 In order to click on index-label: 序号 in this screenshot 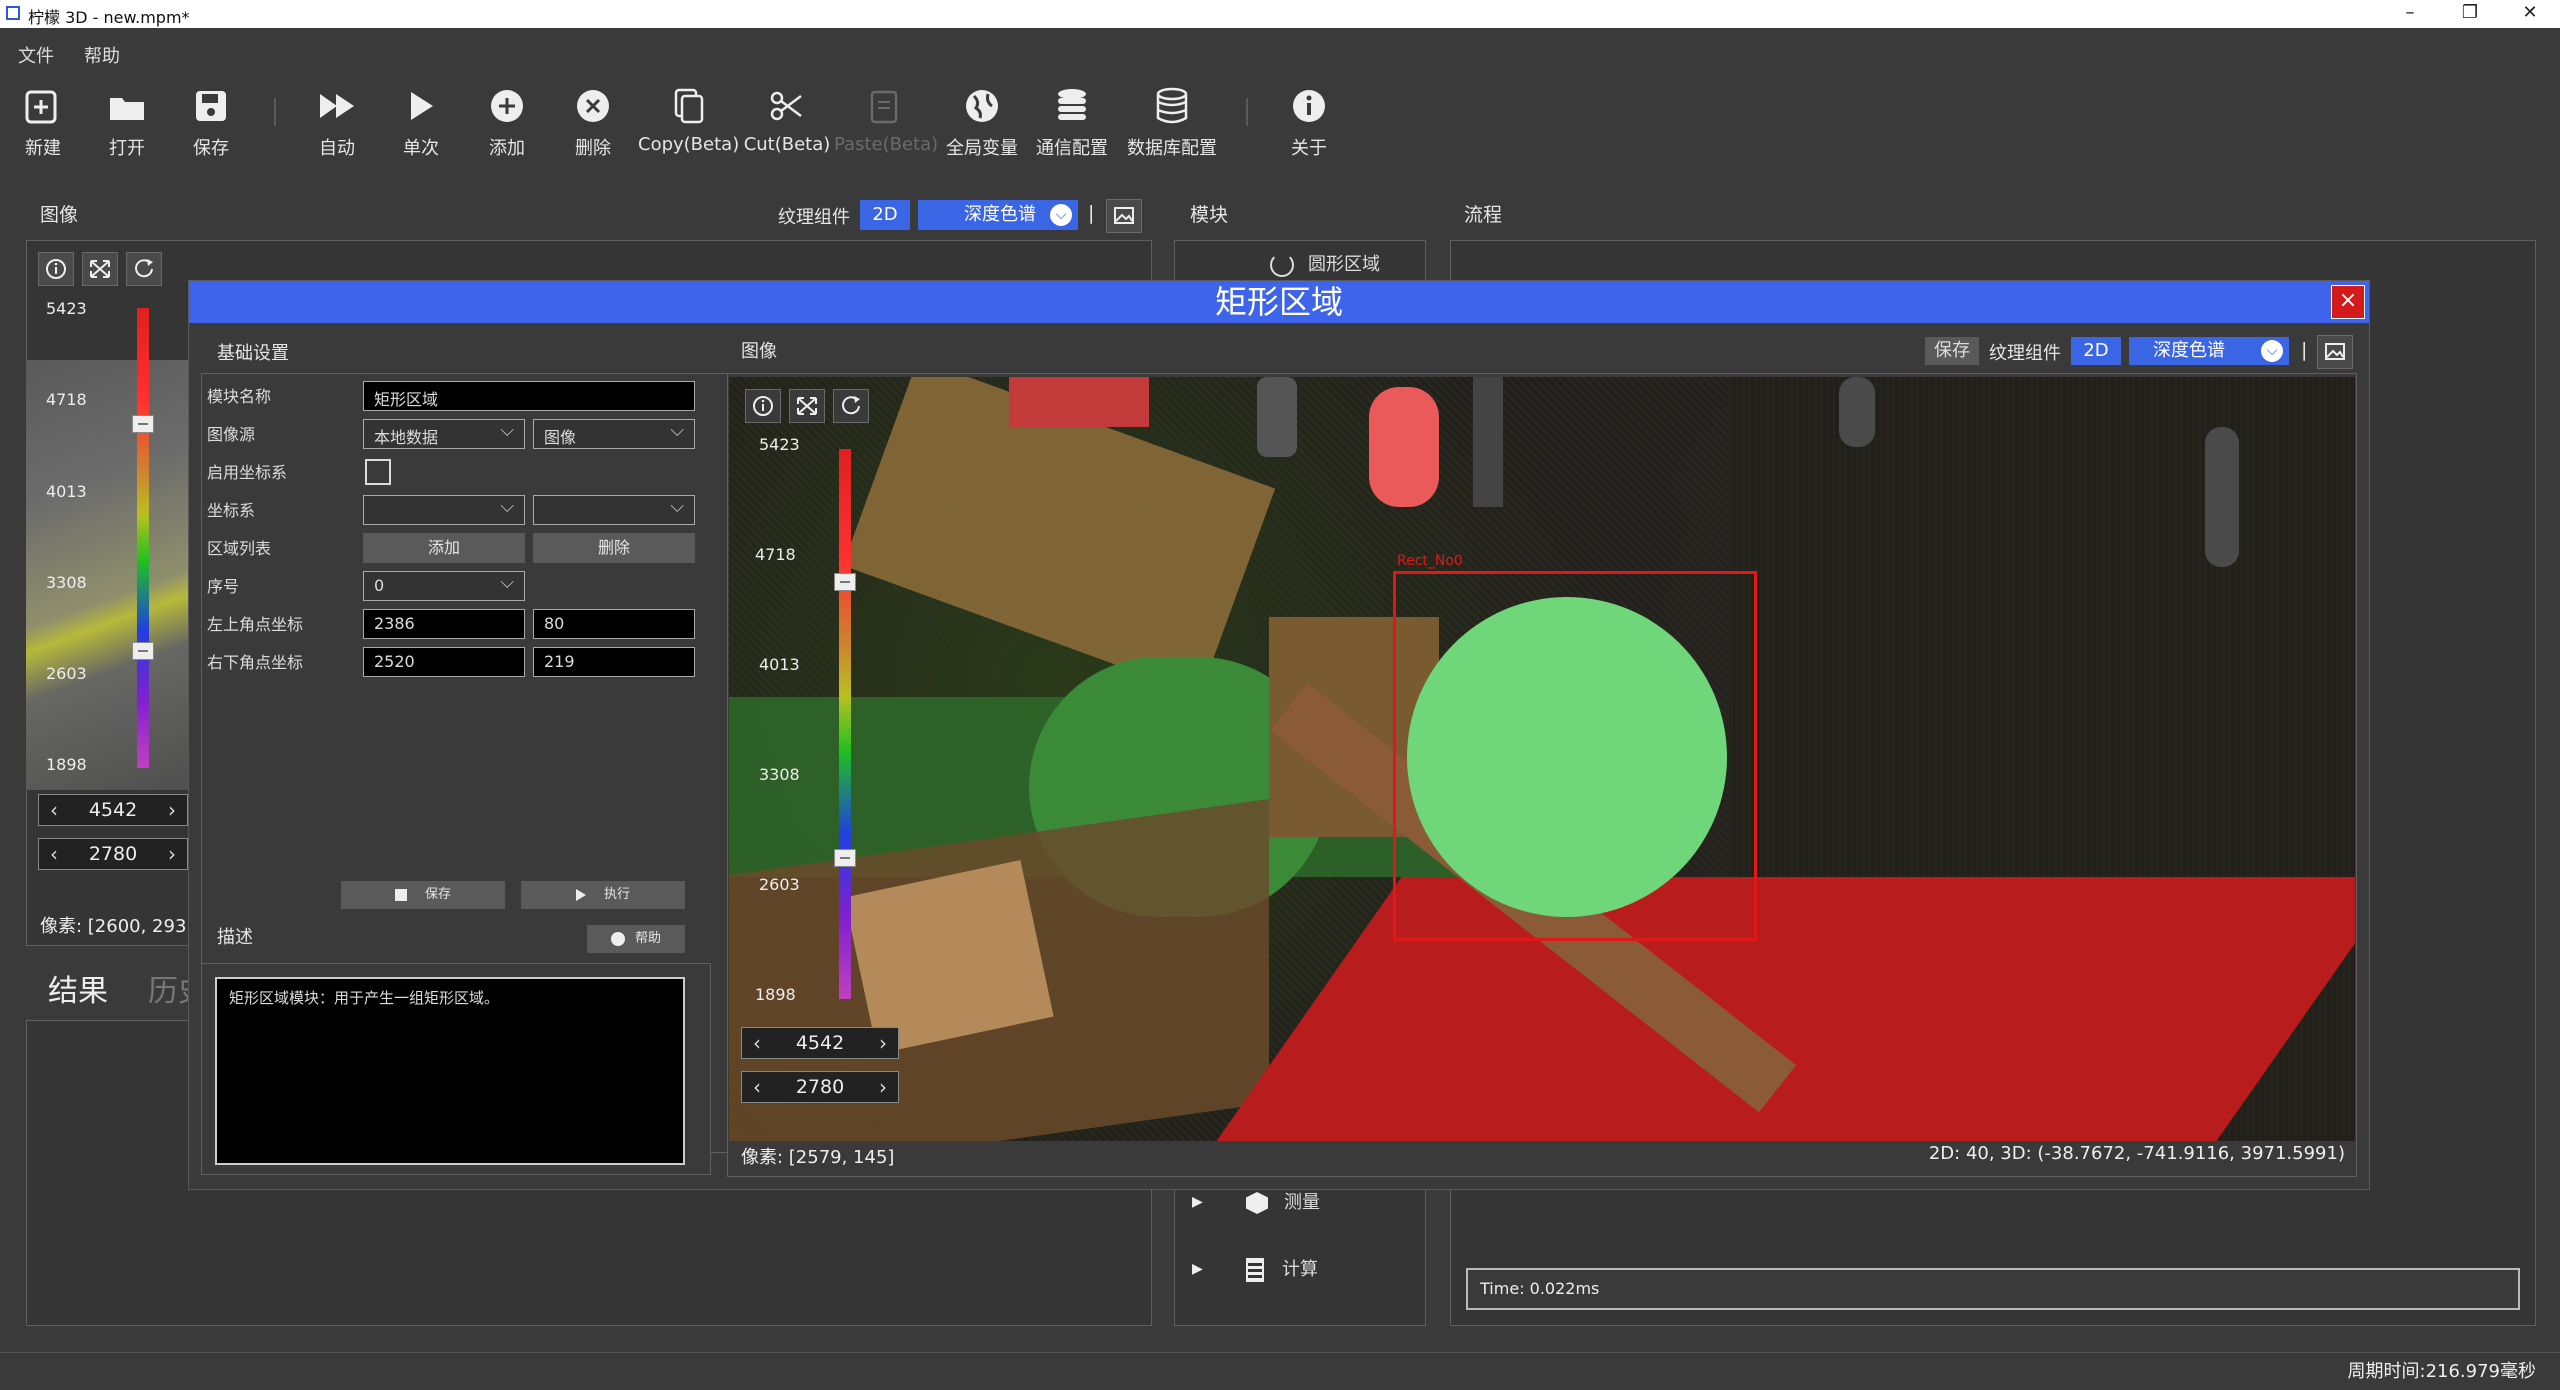, I will do `click(223, 586)`.